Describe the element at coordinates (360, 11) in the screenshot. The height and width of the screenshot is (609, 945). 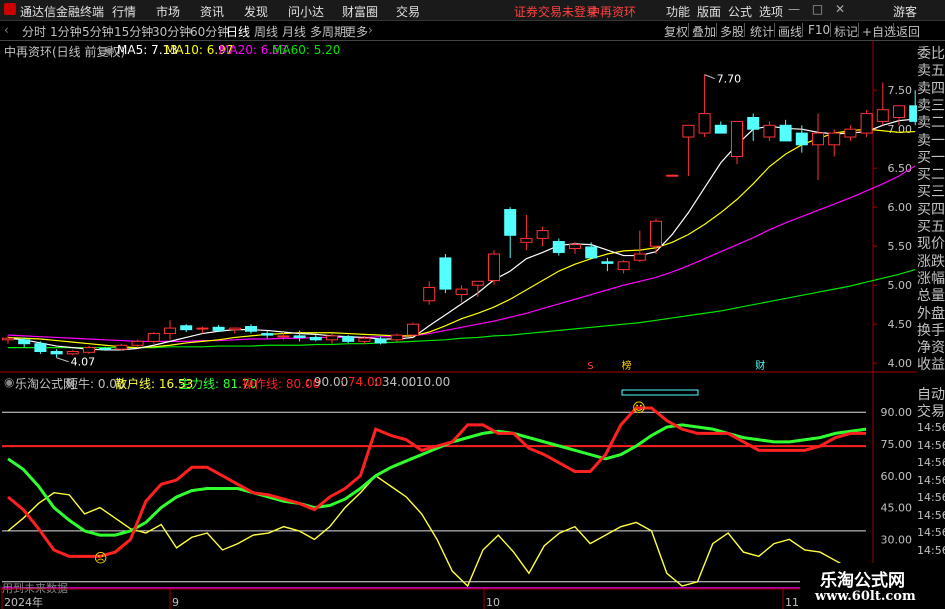
I see `menu-wealth-circle: 财富圈` at that location.